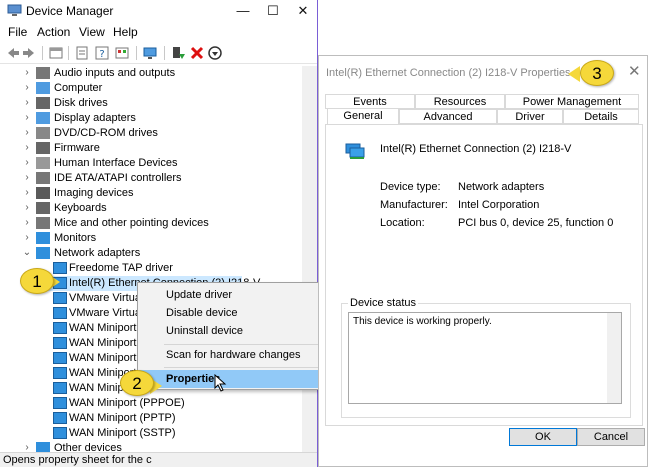  What do you see at coordinates (460, 101) in the screenshot?
I see `tab-resources: Resources` at bounding box center [460, 101].